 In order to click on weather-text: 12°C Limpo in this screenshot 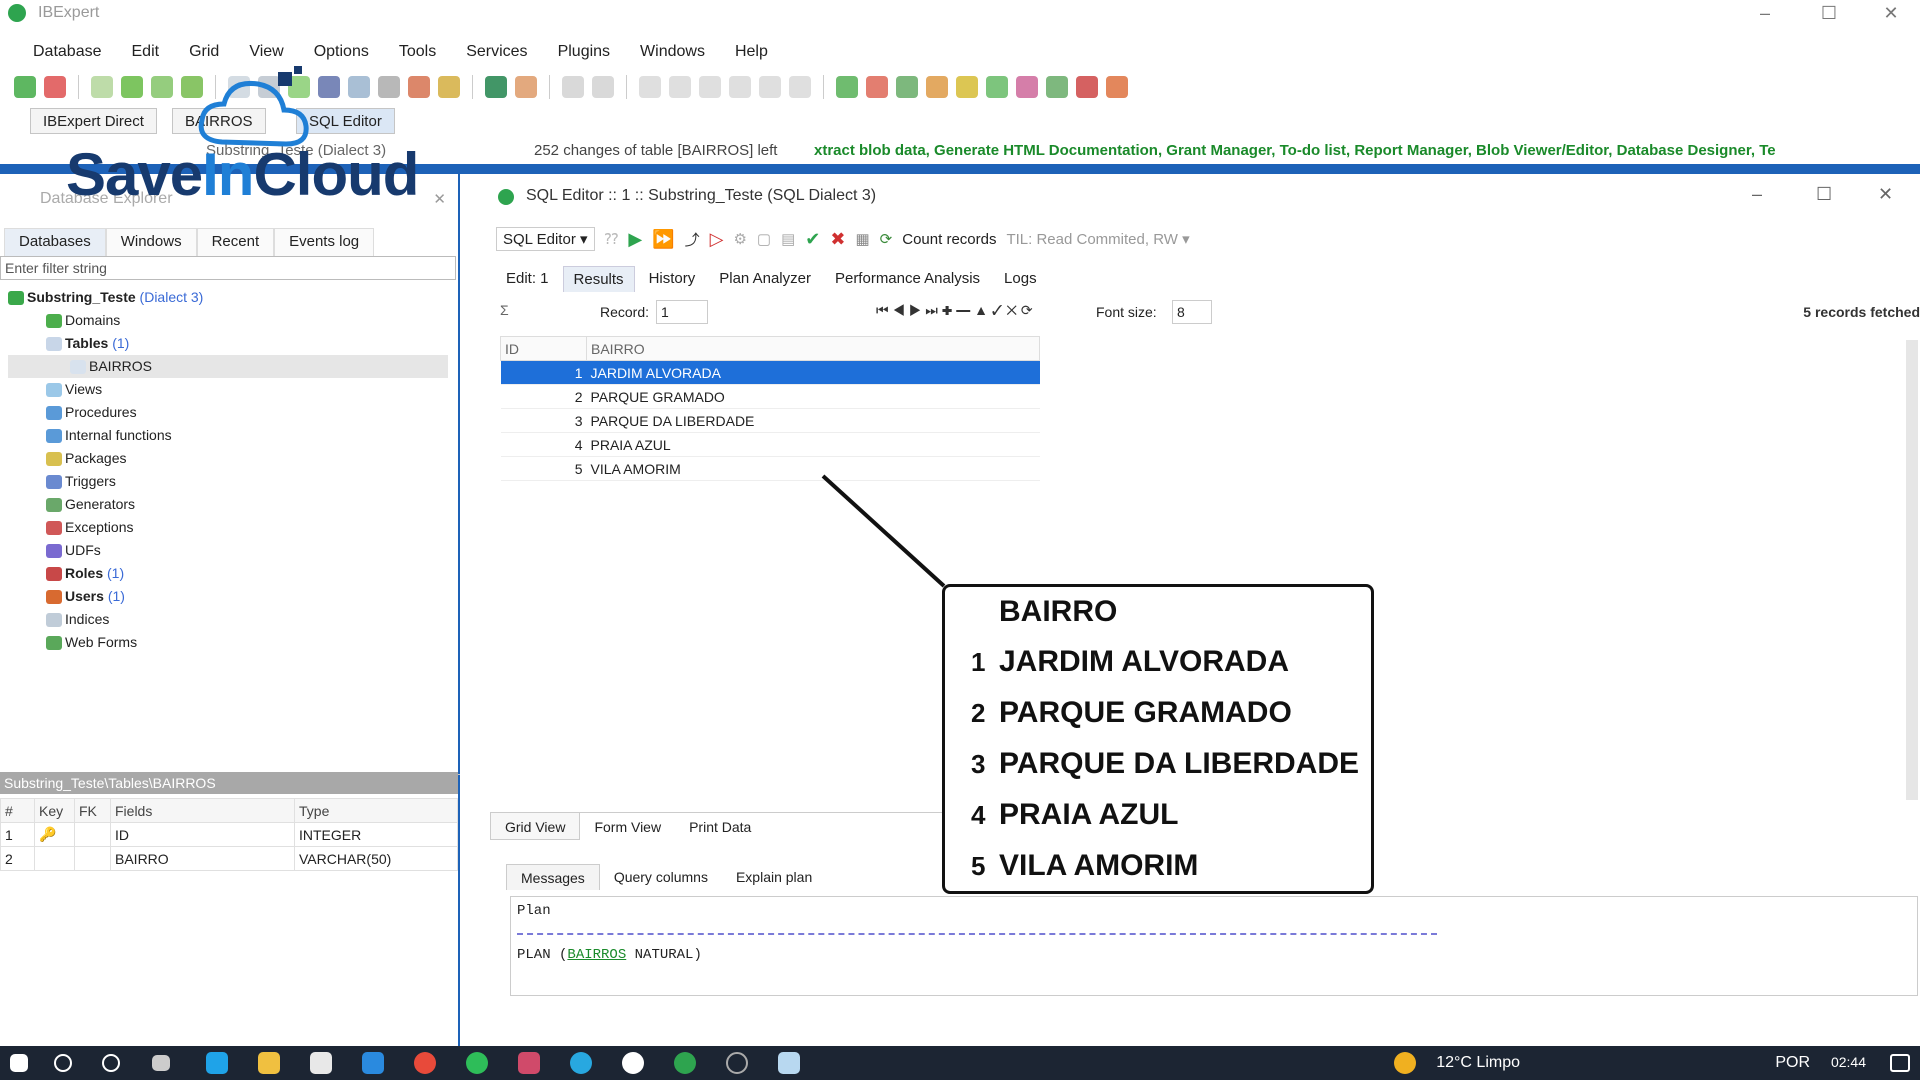, I will do `click(1478, 1063)`.